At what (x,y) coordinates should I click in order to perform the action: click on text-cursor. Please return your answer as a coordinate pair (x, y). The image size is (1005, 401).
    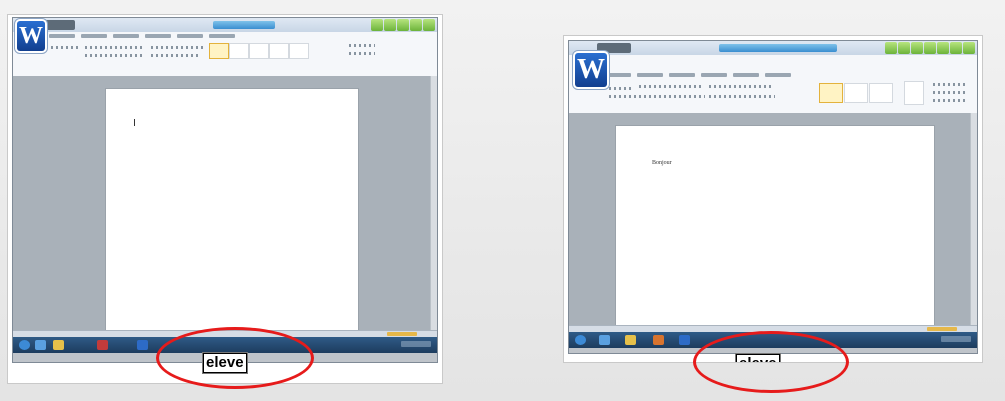
    Looking at the image, I should click on (134, 122).